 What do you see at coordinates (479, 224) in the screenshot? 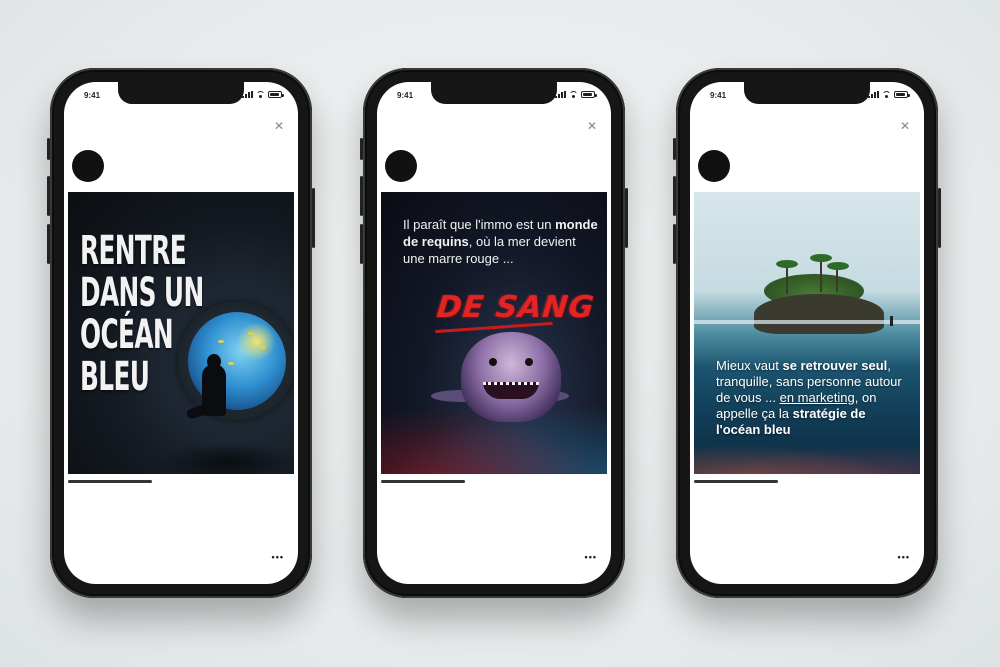
I see `text-segment: Il paraît que l'immo est un` at bounding box center [479, 224].